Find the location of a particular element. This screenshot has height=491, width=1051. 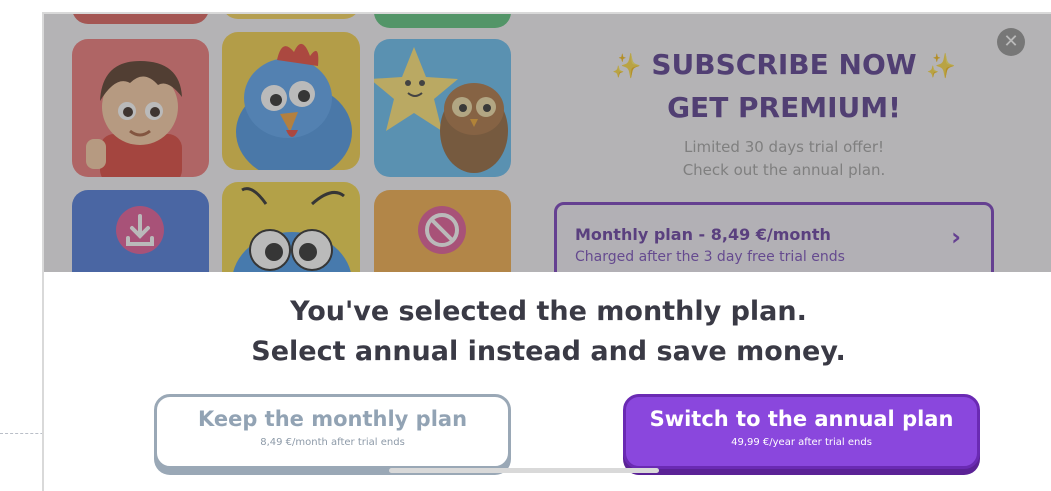

home-indicator is located at coordinates (524, 470).